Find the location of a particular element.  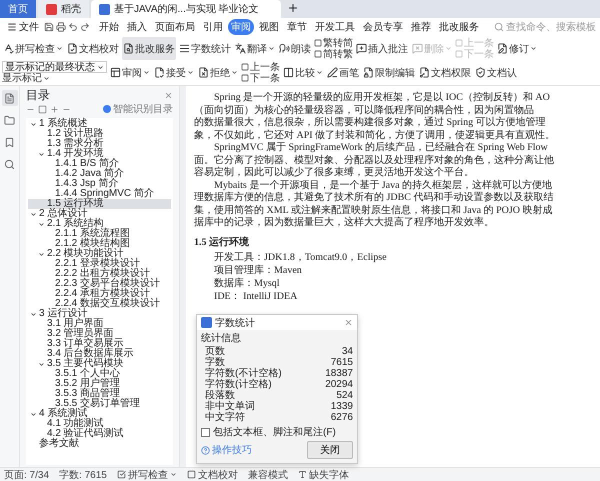

toc-item: 2.2.4 数据交互模块设计 is located at coordinates (99, 304).